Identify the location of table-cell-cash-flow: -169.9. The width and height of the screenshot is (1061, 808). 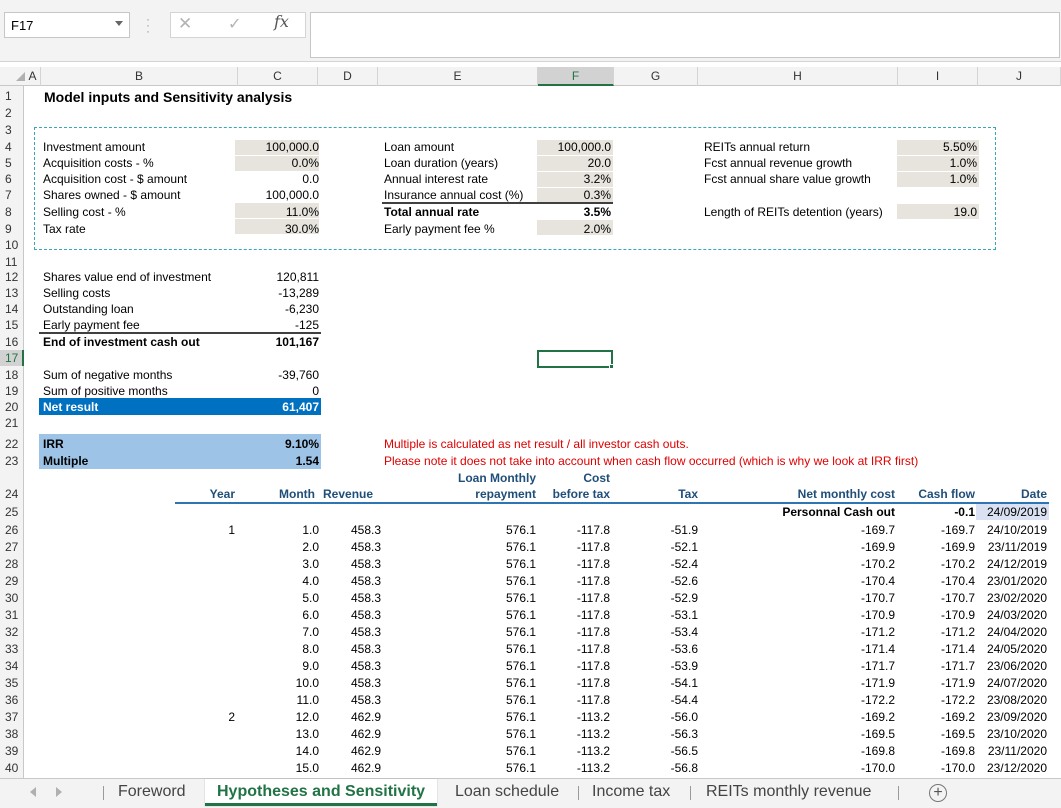
(958, 547).